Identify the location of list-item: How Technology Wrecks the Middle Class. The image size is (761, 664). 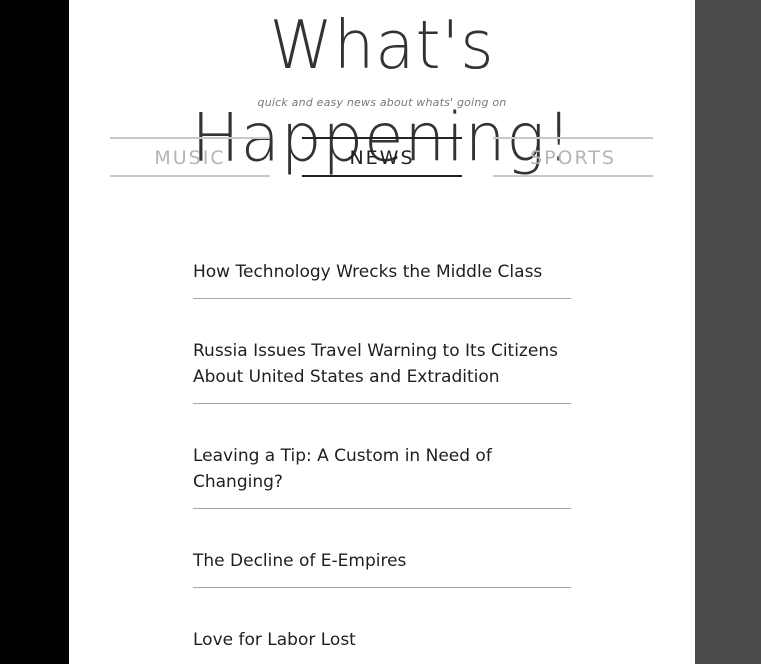
(382, 269).